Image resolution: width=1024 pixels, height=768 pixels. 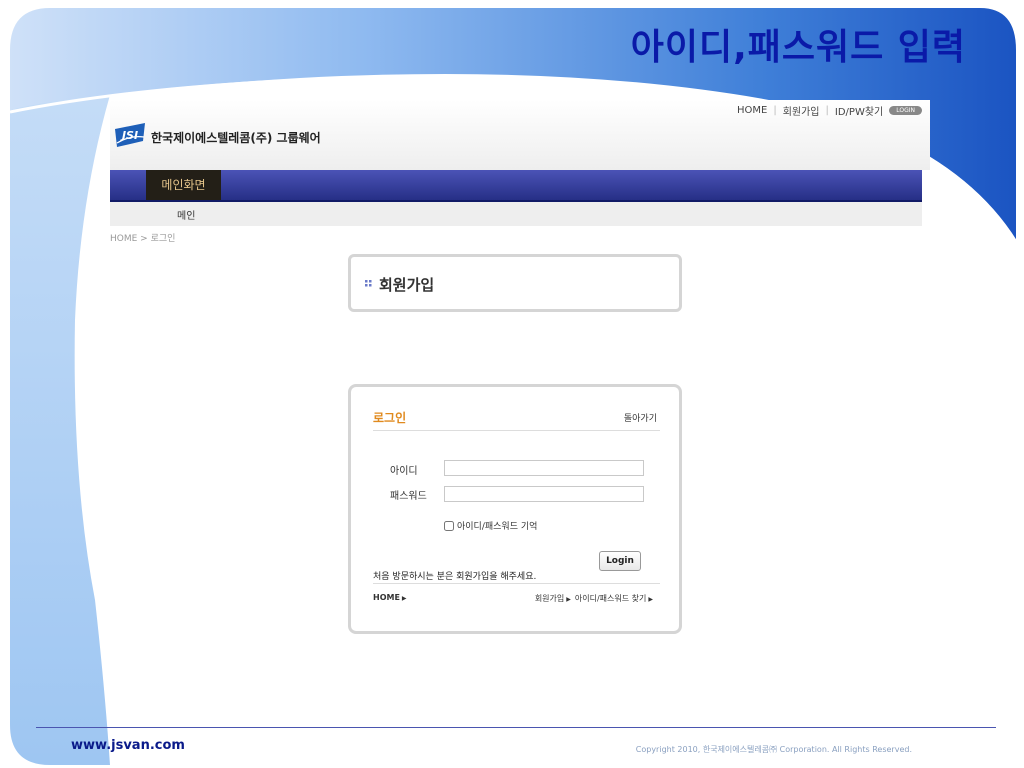 What do you see at coordinates (390, 418) in the screenshot?
I see `login-title: 로그인` at bounding box center [390, 418].